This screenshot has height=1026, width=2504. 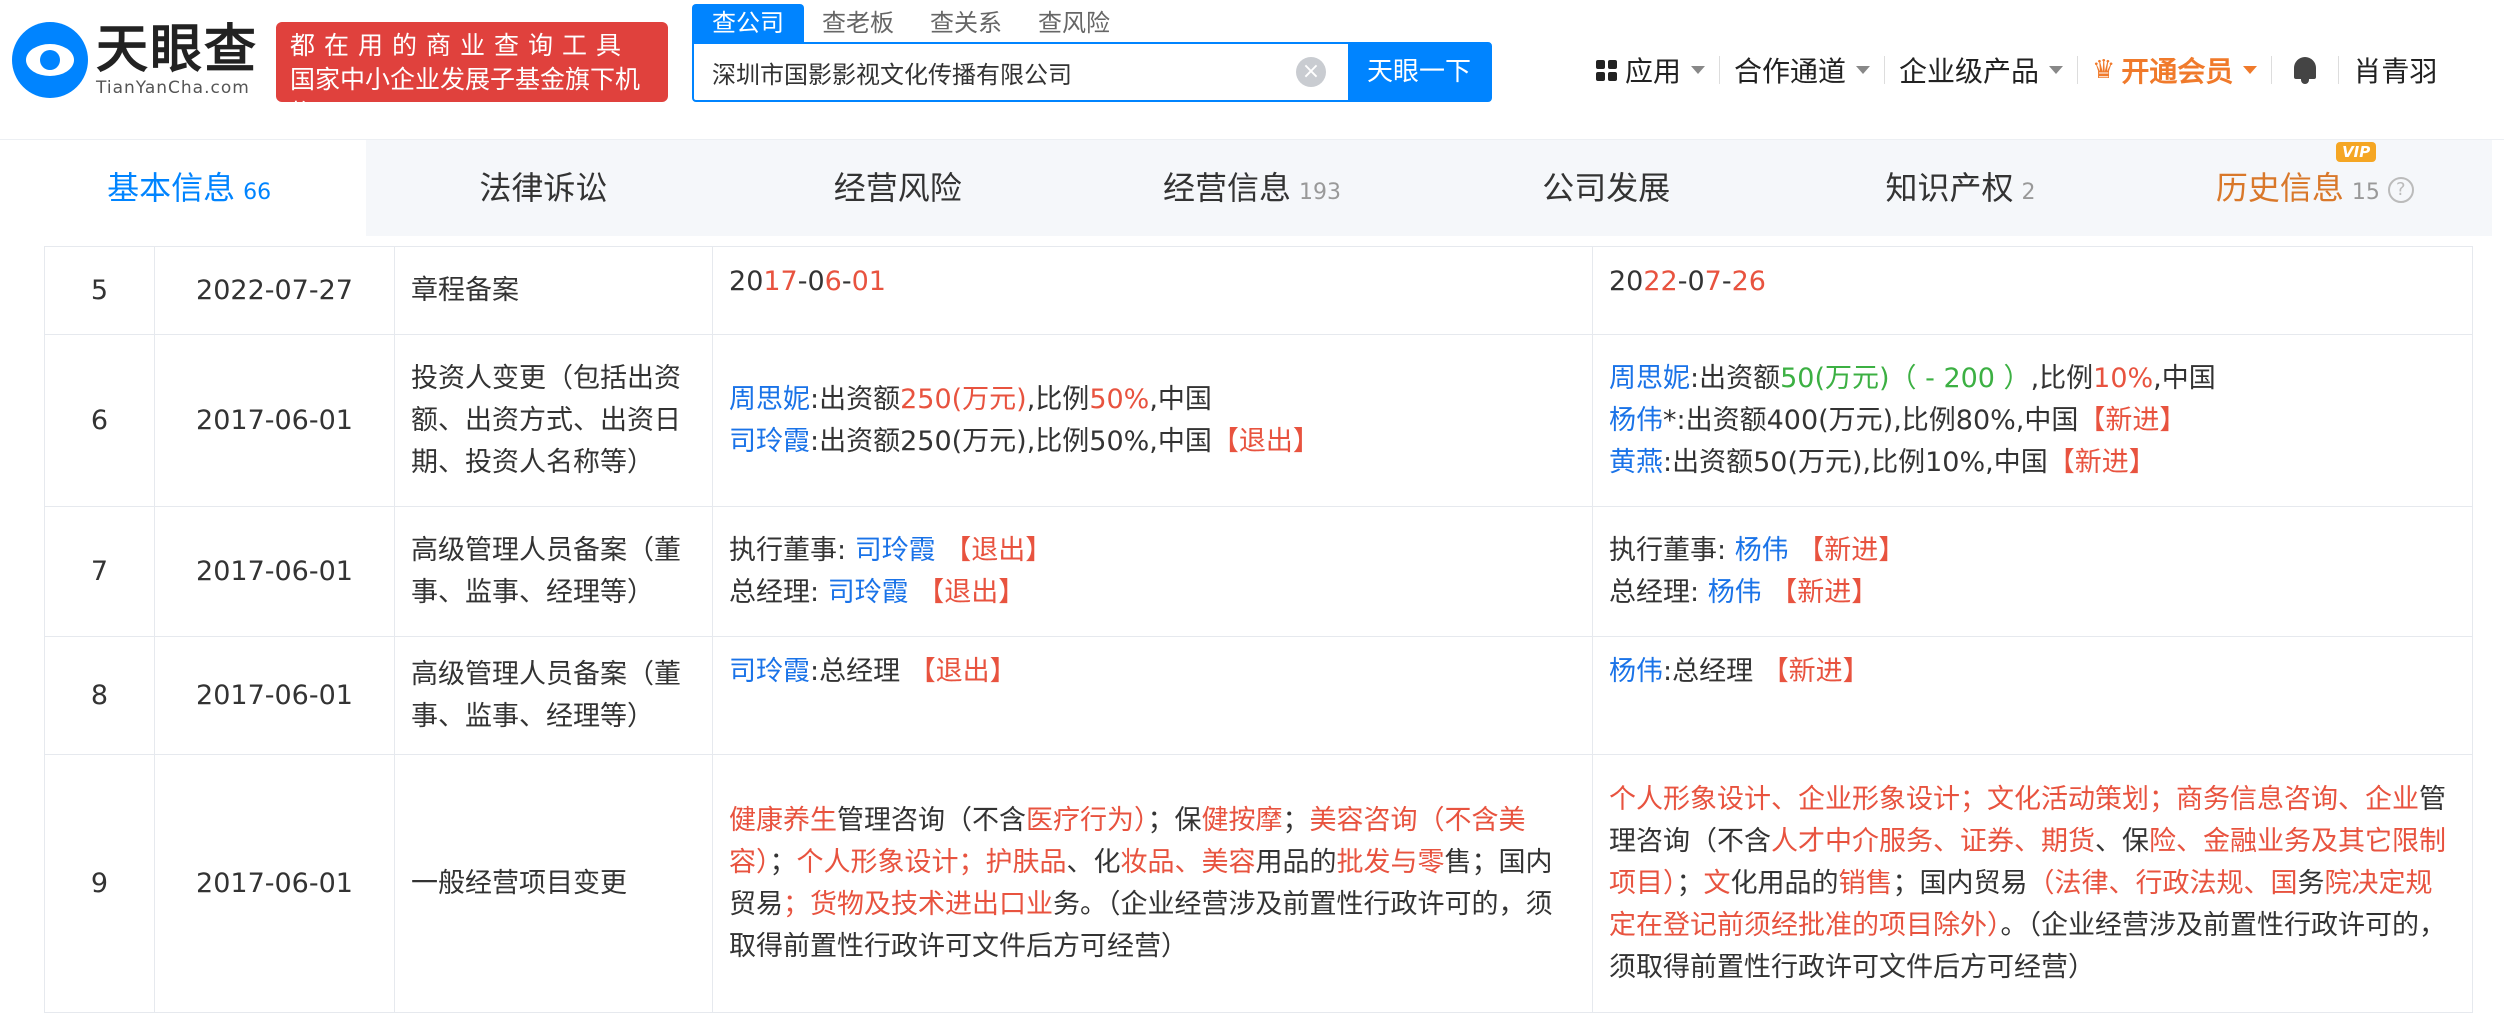 I want to click on change-highlight: 文, so click(x=1717, y=883).